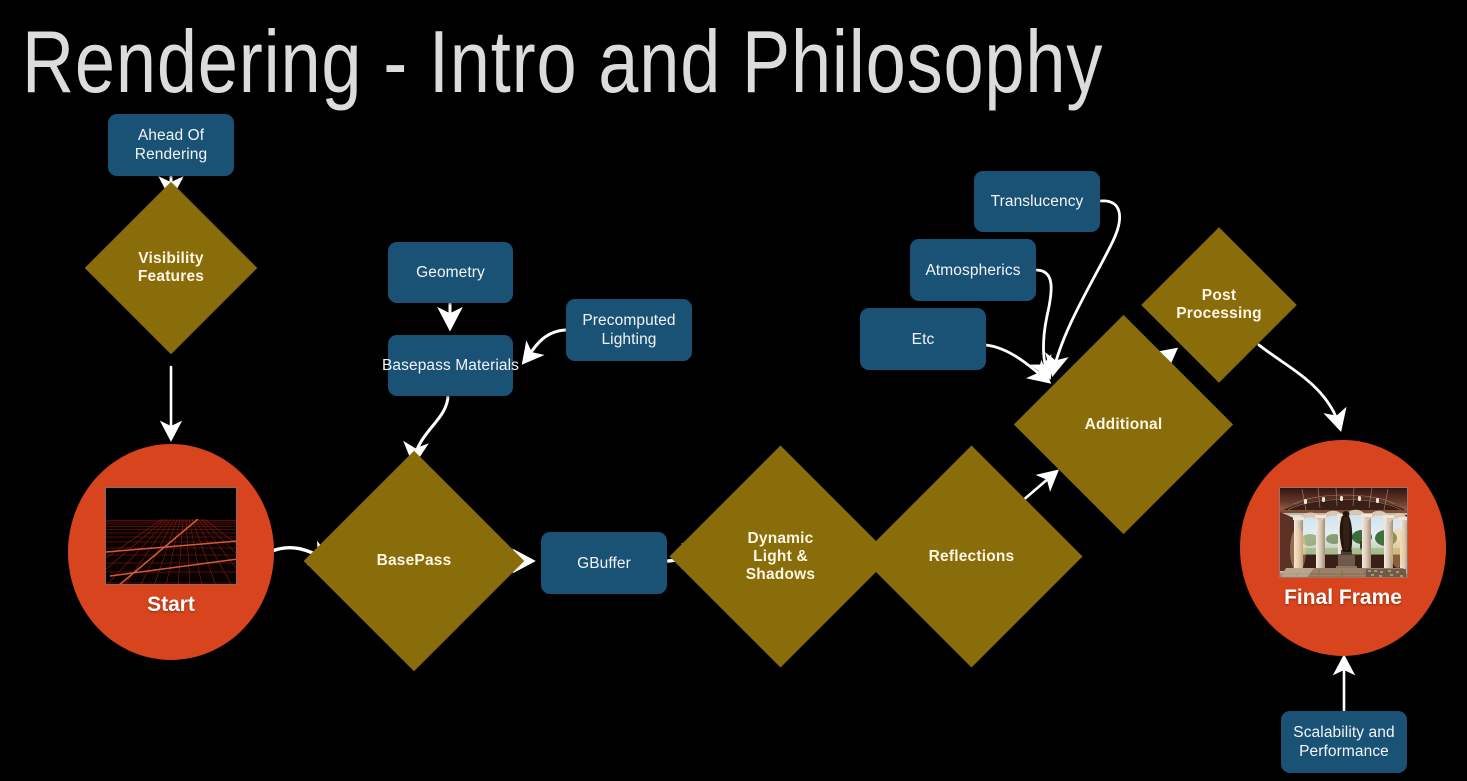  I want to click on node-label: Reflections, so click(971, 556).